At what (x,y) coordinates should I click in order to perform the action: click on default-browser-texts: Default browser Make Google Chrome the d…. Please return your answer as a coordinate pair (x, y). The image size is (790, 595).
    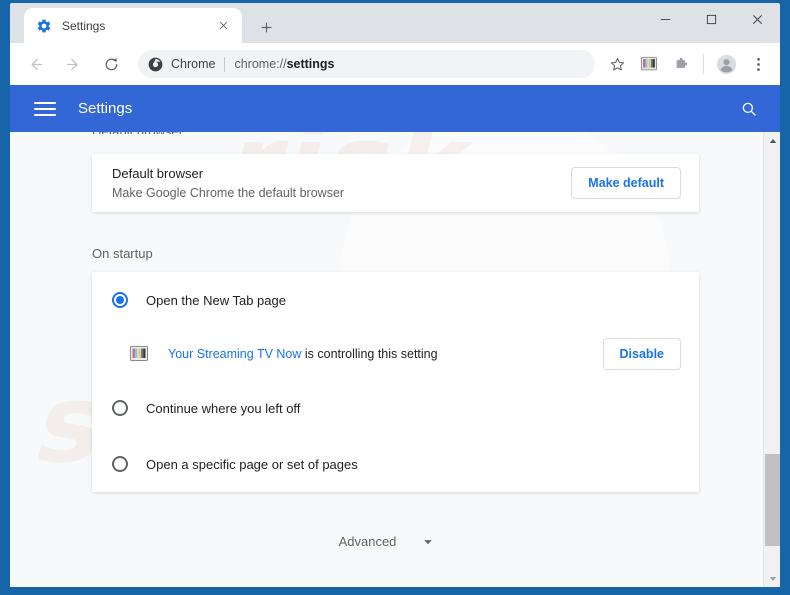
    Looking at the image, I should click on (341, 183).